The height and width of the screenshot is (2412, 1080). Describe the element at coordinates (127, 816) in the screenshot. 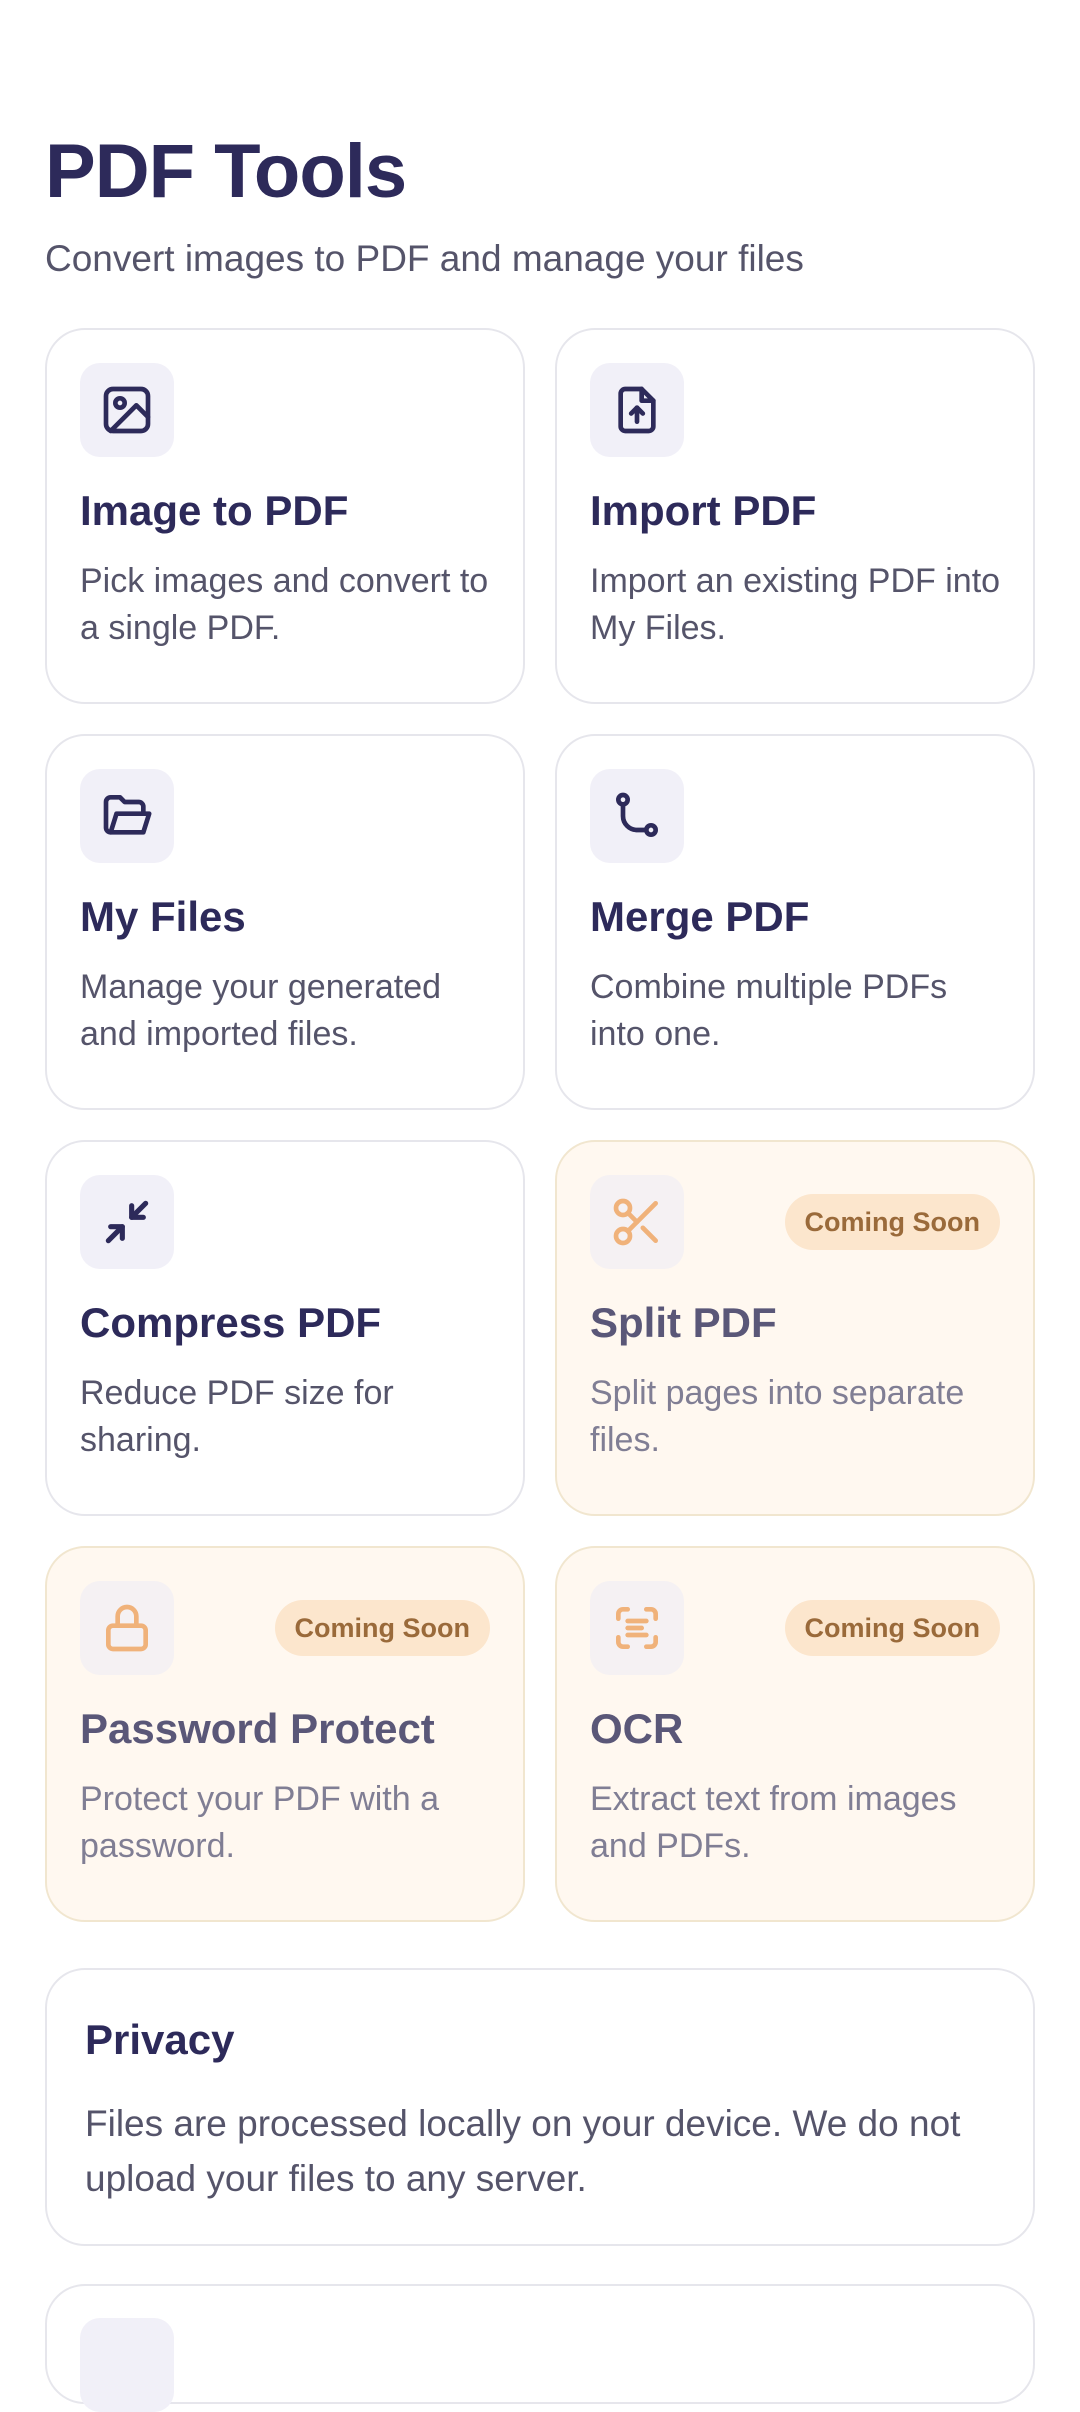

I see `folder-open-icon` at that location.